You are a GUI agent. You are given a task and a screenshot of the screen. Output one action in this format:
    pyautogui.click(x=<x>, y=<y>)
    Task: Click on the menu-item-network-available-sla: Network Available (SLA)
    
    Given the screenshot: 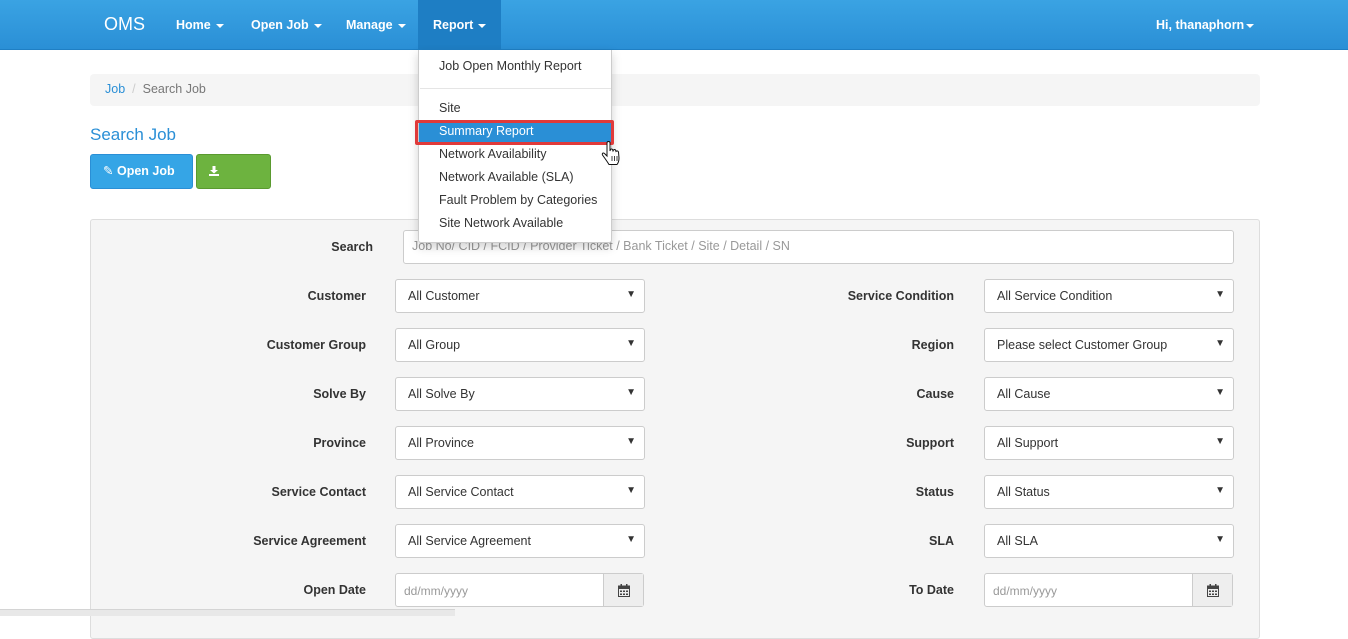 What is the action you would take?
    pyautogui.click(x=515, y=177)
    